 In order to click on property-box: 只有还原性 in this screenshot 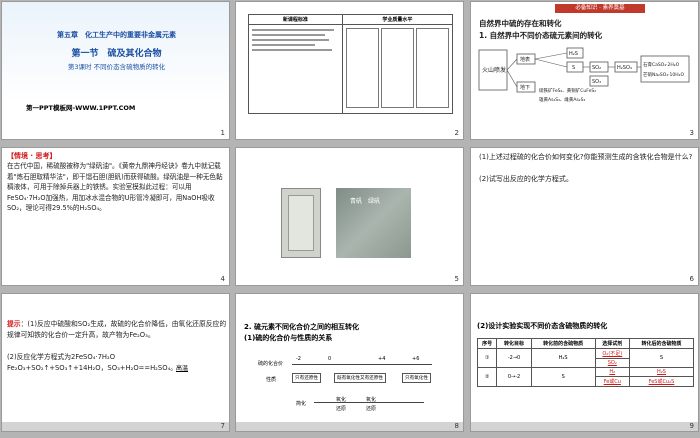, I will do `click(306, 378)`.